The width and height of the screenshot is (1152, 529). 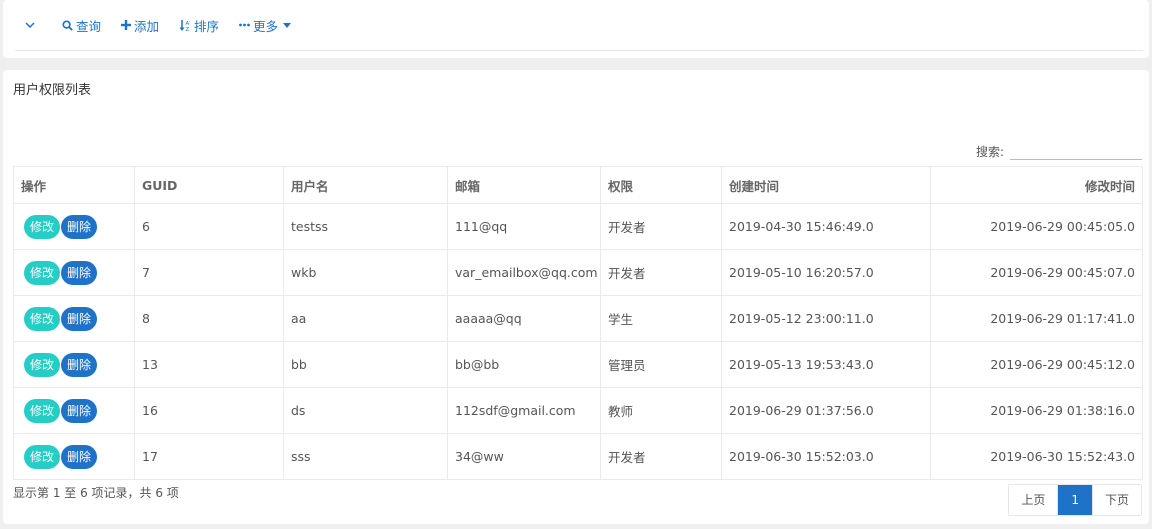 What do you see at coordinates (826, 364) in the screenshot?
I see `cell-created: 2019-05-13 19:53:43.0` at bounding box center [826, 364].